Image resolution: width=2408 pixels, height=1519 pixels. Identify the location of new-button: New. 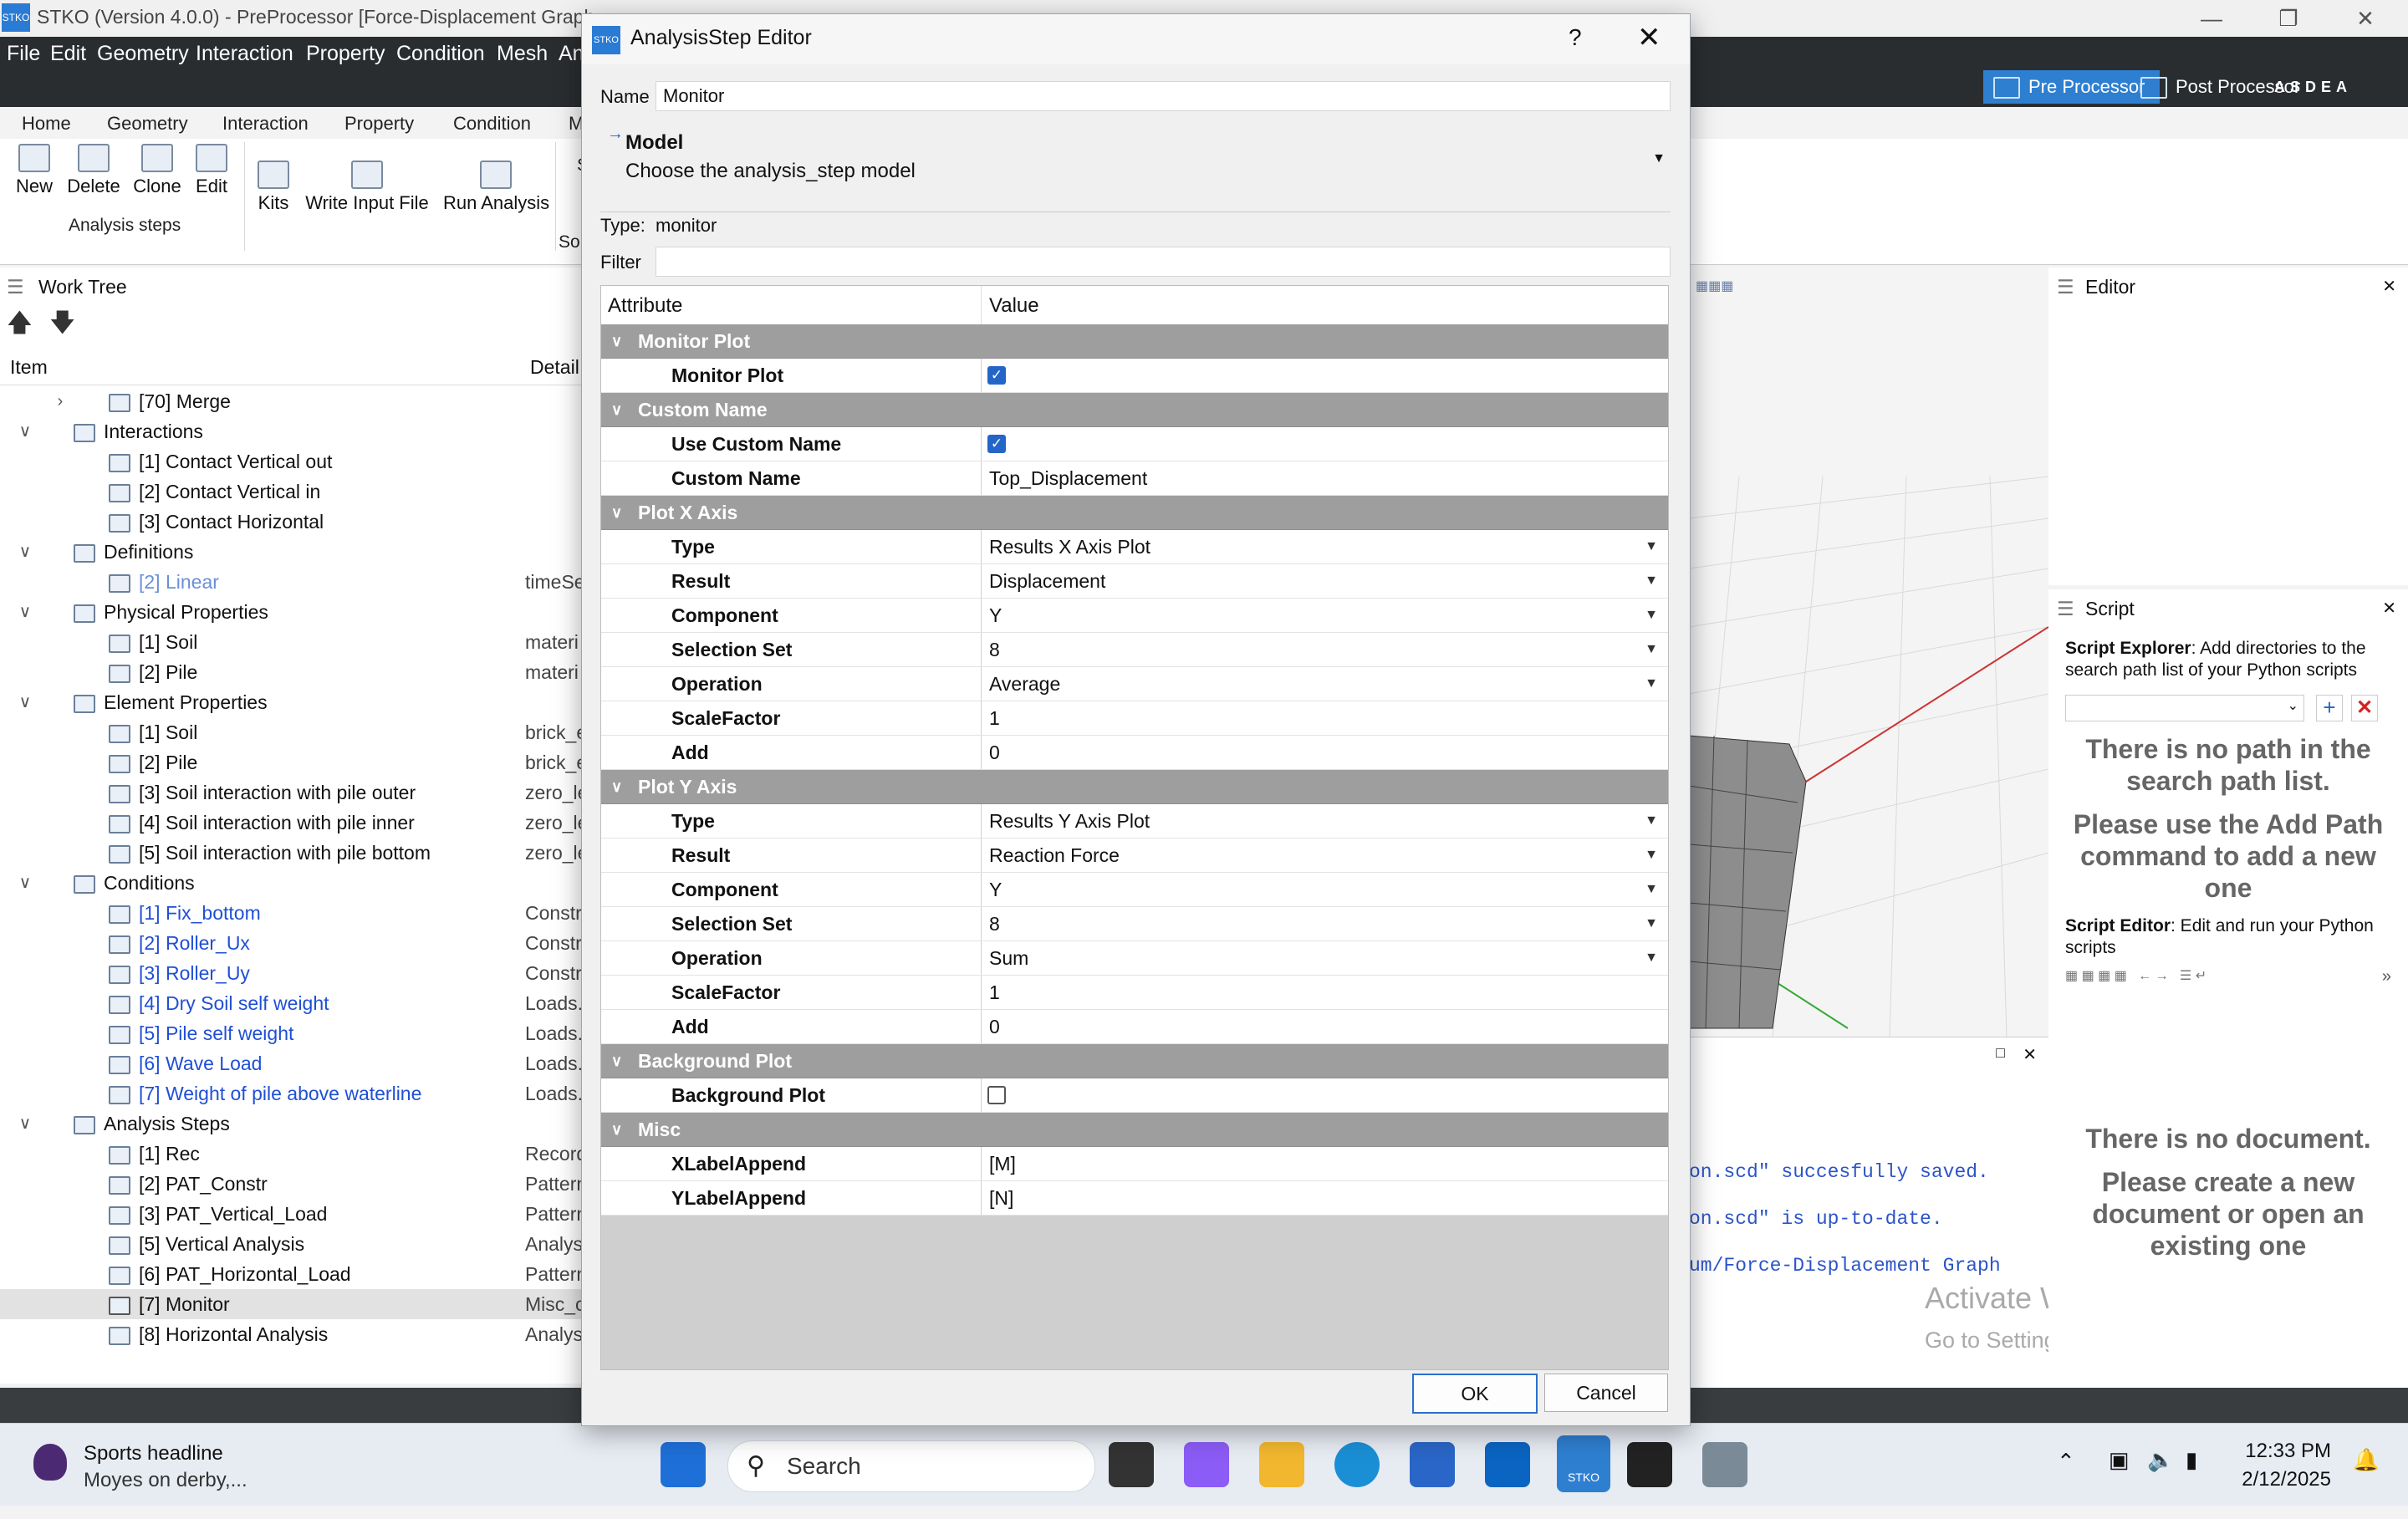
(35, 170).